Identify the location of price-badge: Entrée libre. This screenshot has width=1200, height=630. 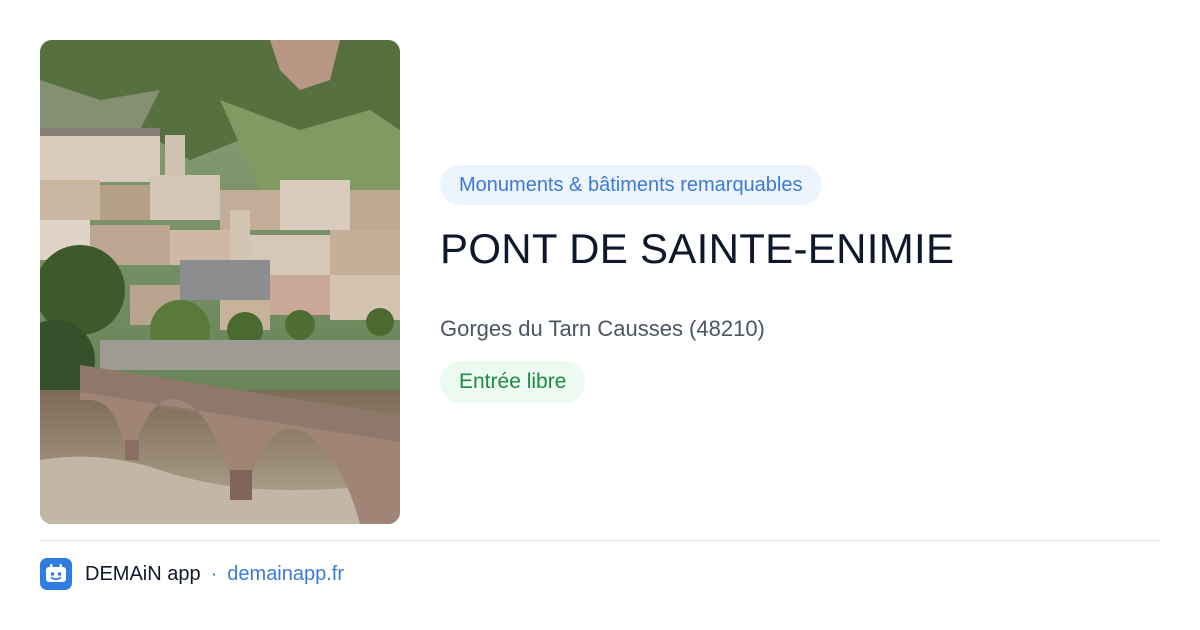
(513, 382).